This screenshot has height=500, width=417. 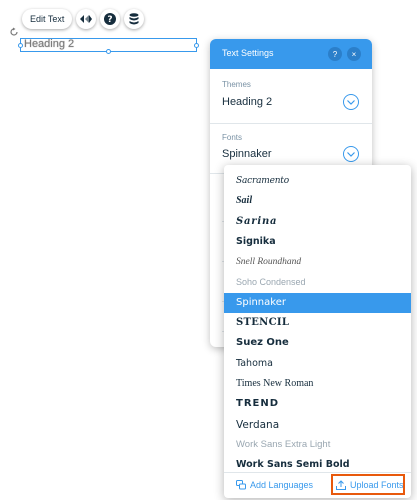 I want to click on upload-fonts-label: Upload Fonts, so click(x=377, y=485).